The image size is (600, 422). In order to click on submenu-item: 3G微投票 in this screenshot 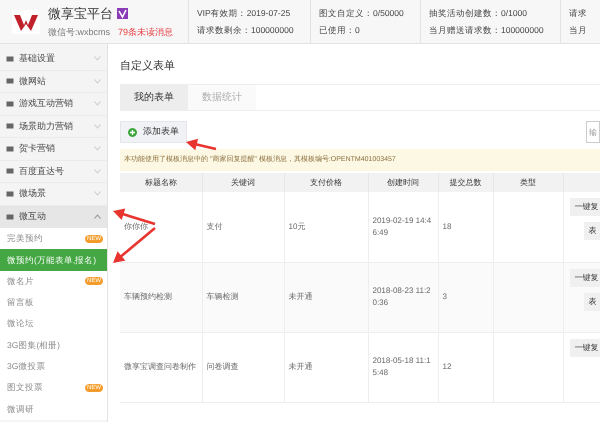, I will do `click(53, 367)`.